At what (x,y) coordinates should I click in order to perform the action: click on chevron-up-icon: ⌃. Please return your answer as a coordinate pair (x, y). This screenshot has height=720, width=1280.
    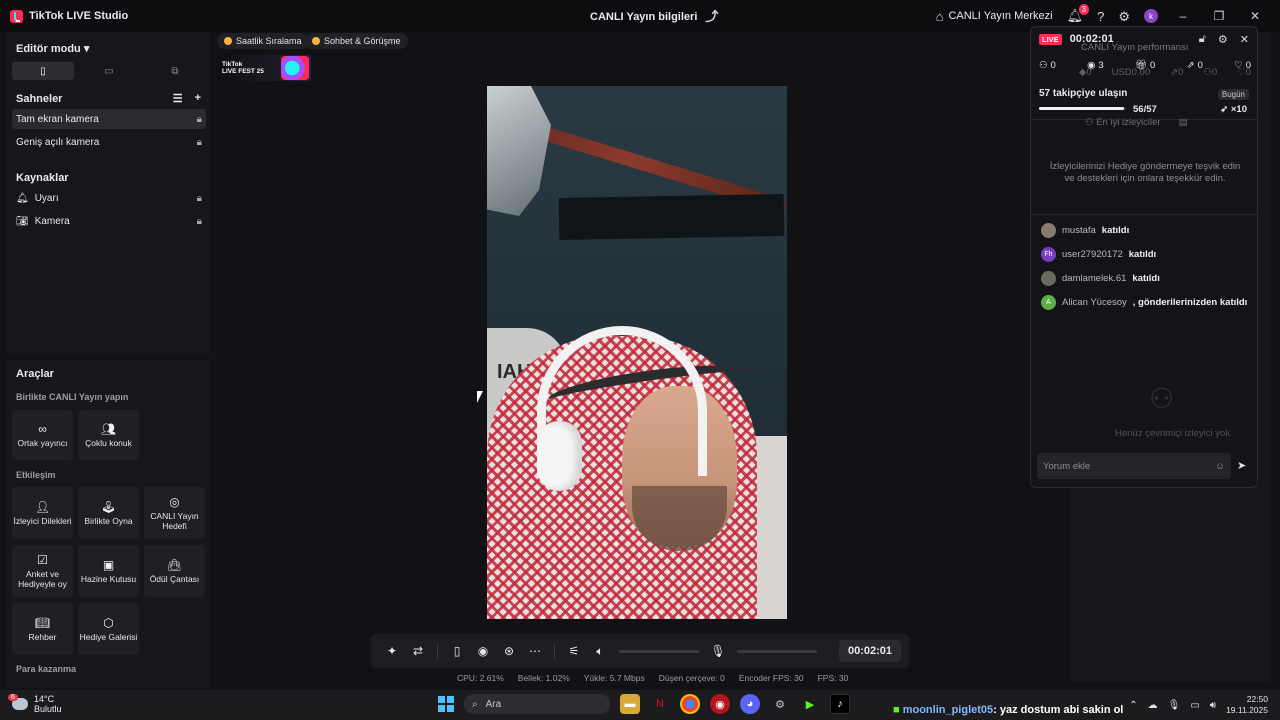
    Looking at the image, I should click on (1133, 705).